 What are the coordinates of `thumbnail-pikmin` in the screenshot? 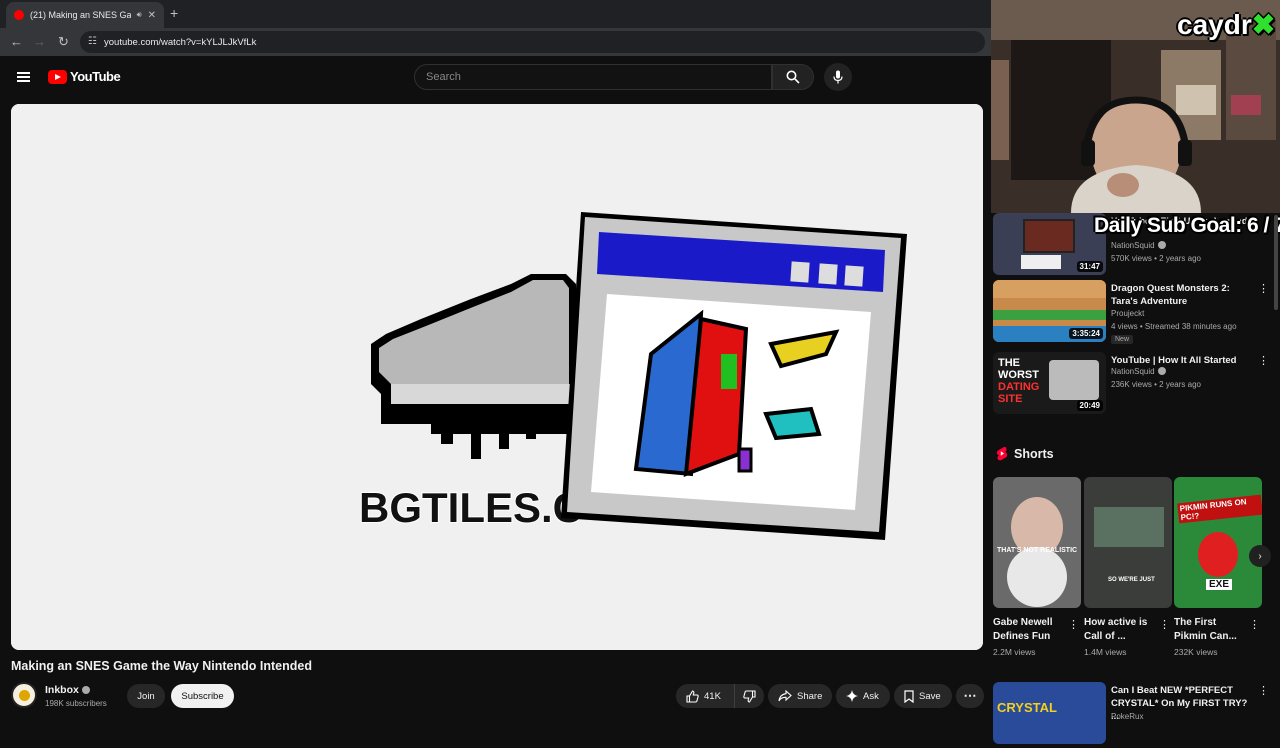 It's located at (1218, 554).